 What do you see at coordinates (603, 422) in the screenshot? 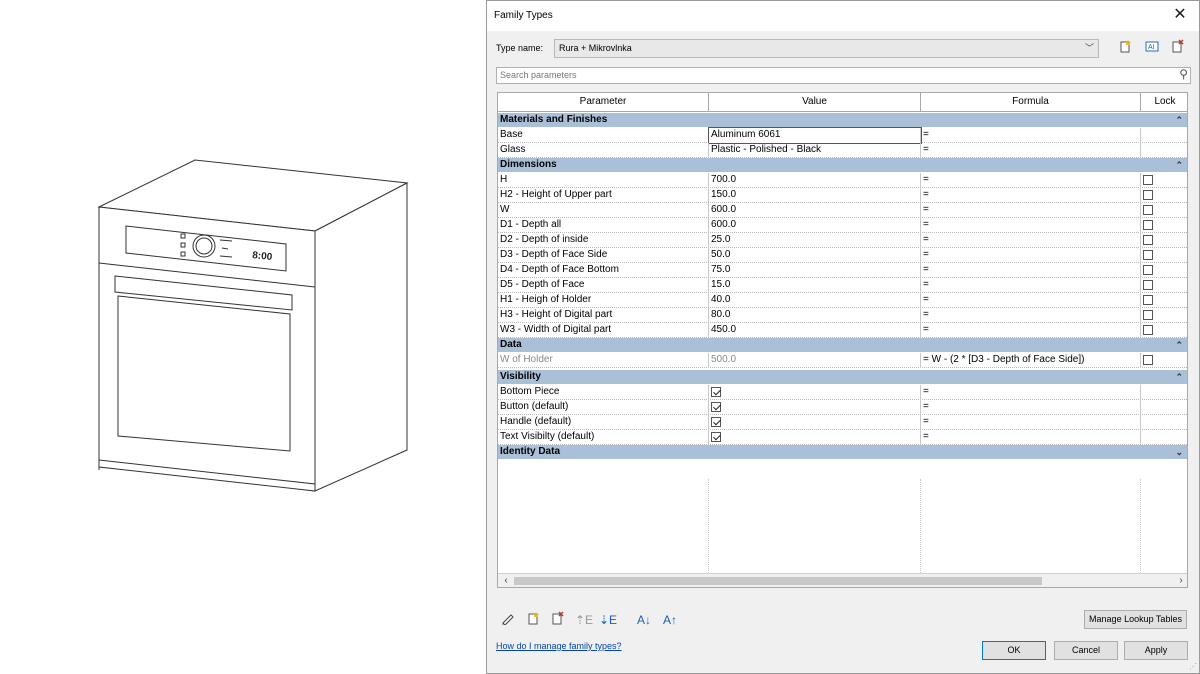
I see `parameter-name: Handle (default)` at bounding box center [603, 422].